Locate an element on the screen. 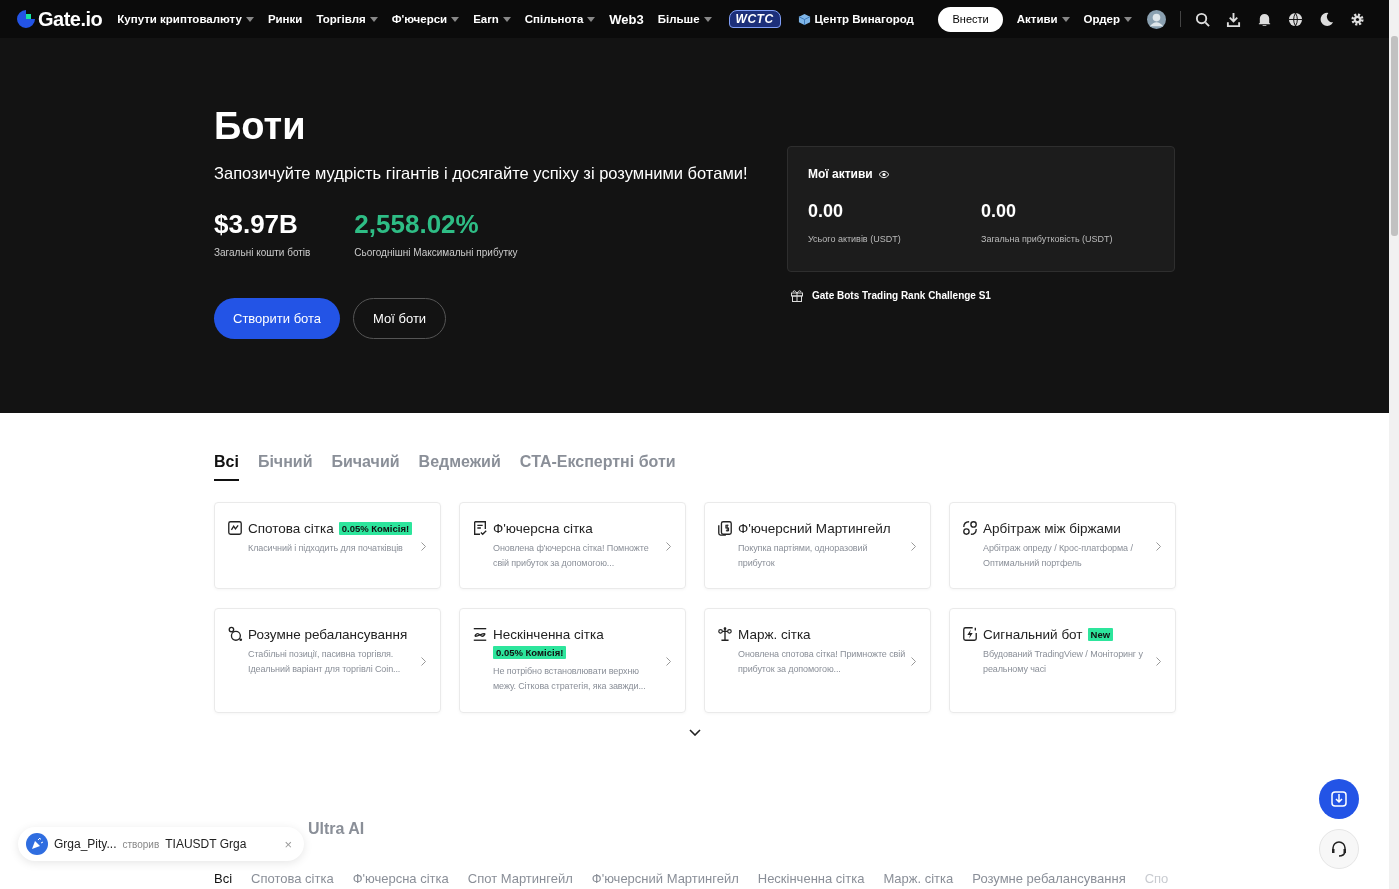 The image size is (1399, 889). bot-title: Спотова сітка is located at coordinates (291, 528).